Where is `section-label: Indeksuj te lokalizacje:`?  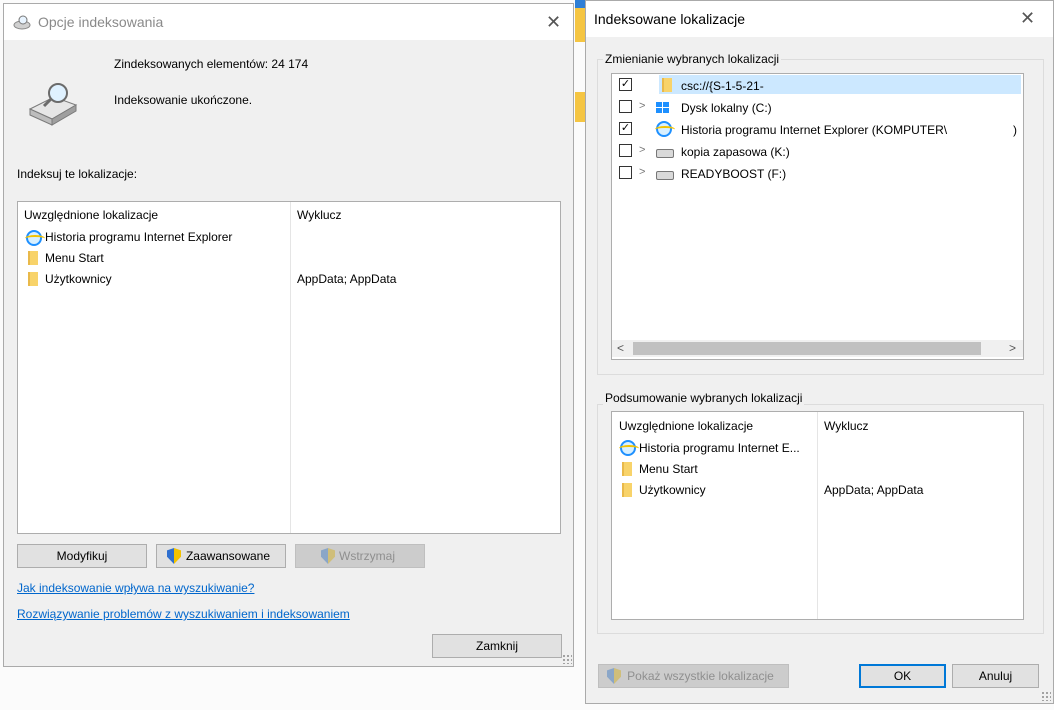
section-label: Indeksuj te lokalizacje: is located at coordinates (77, 174).